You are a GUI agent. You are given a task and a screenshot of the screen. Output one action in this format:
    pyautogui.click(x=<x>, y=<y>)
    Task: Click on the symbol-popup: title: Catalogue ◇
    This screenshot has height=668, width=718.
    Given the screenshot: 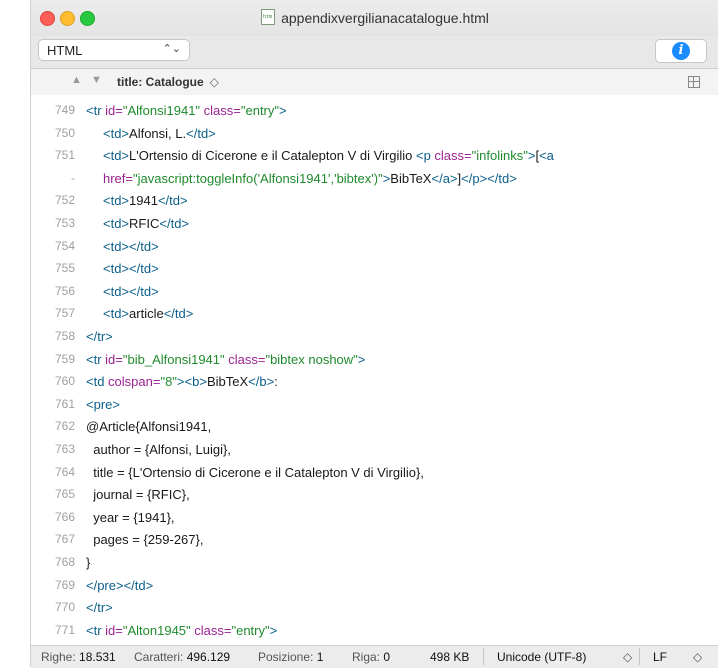 What is the action you would take?
    pyautogui.click(x=168, y=82)
    